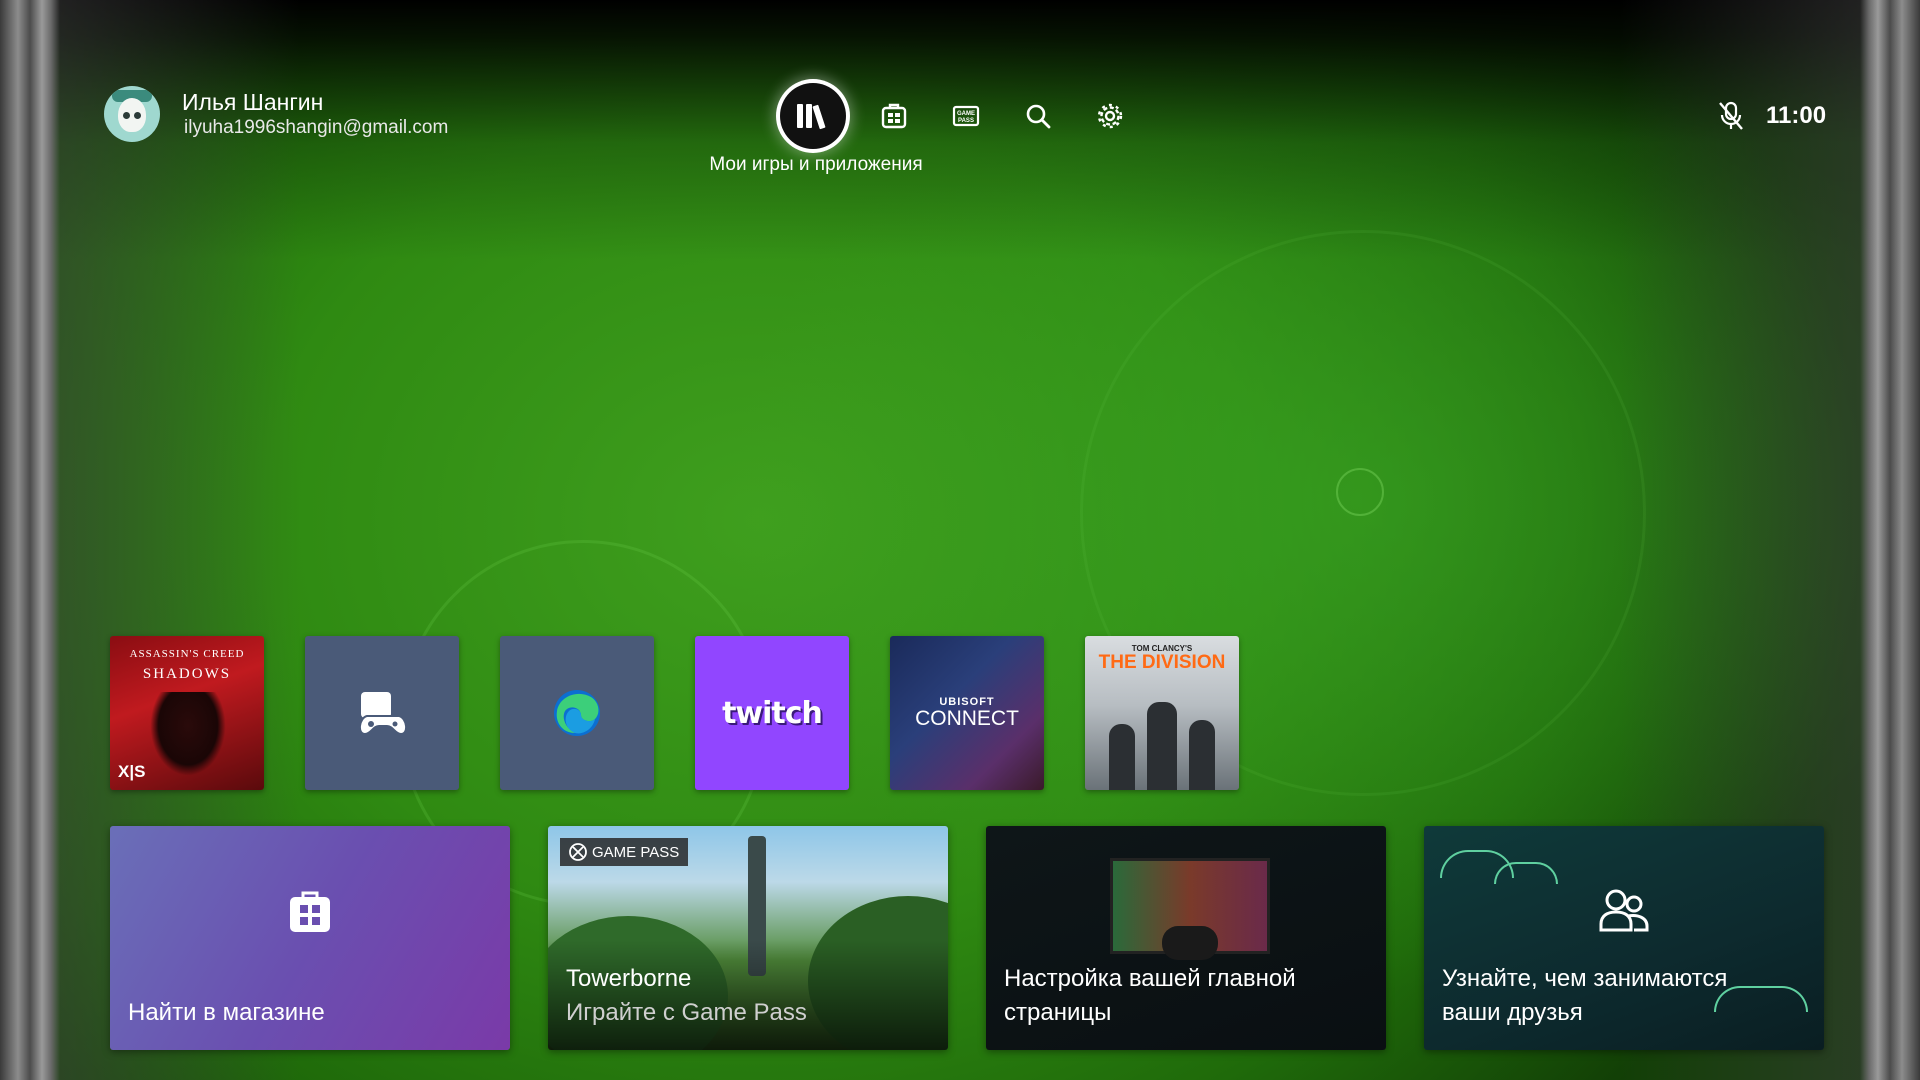  I want to click on nav-search, so click(1038, 116).